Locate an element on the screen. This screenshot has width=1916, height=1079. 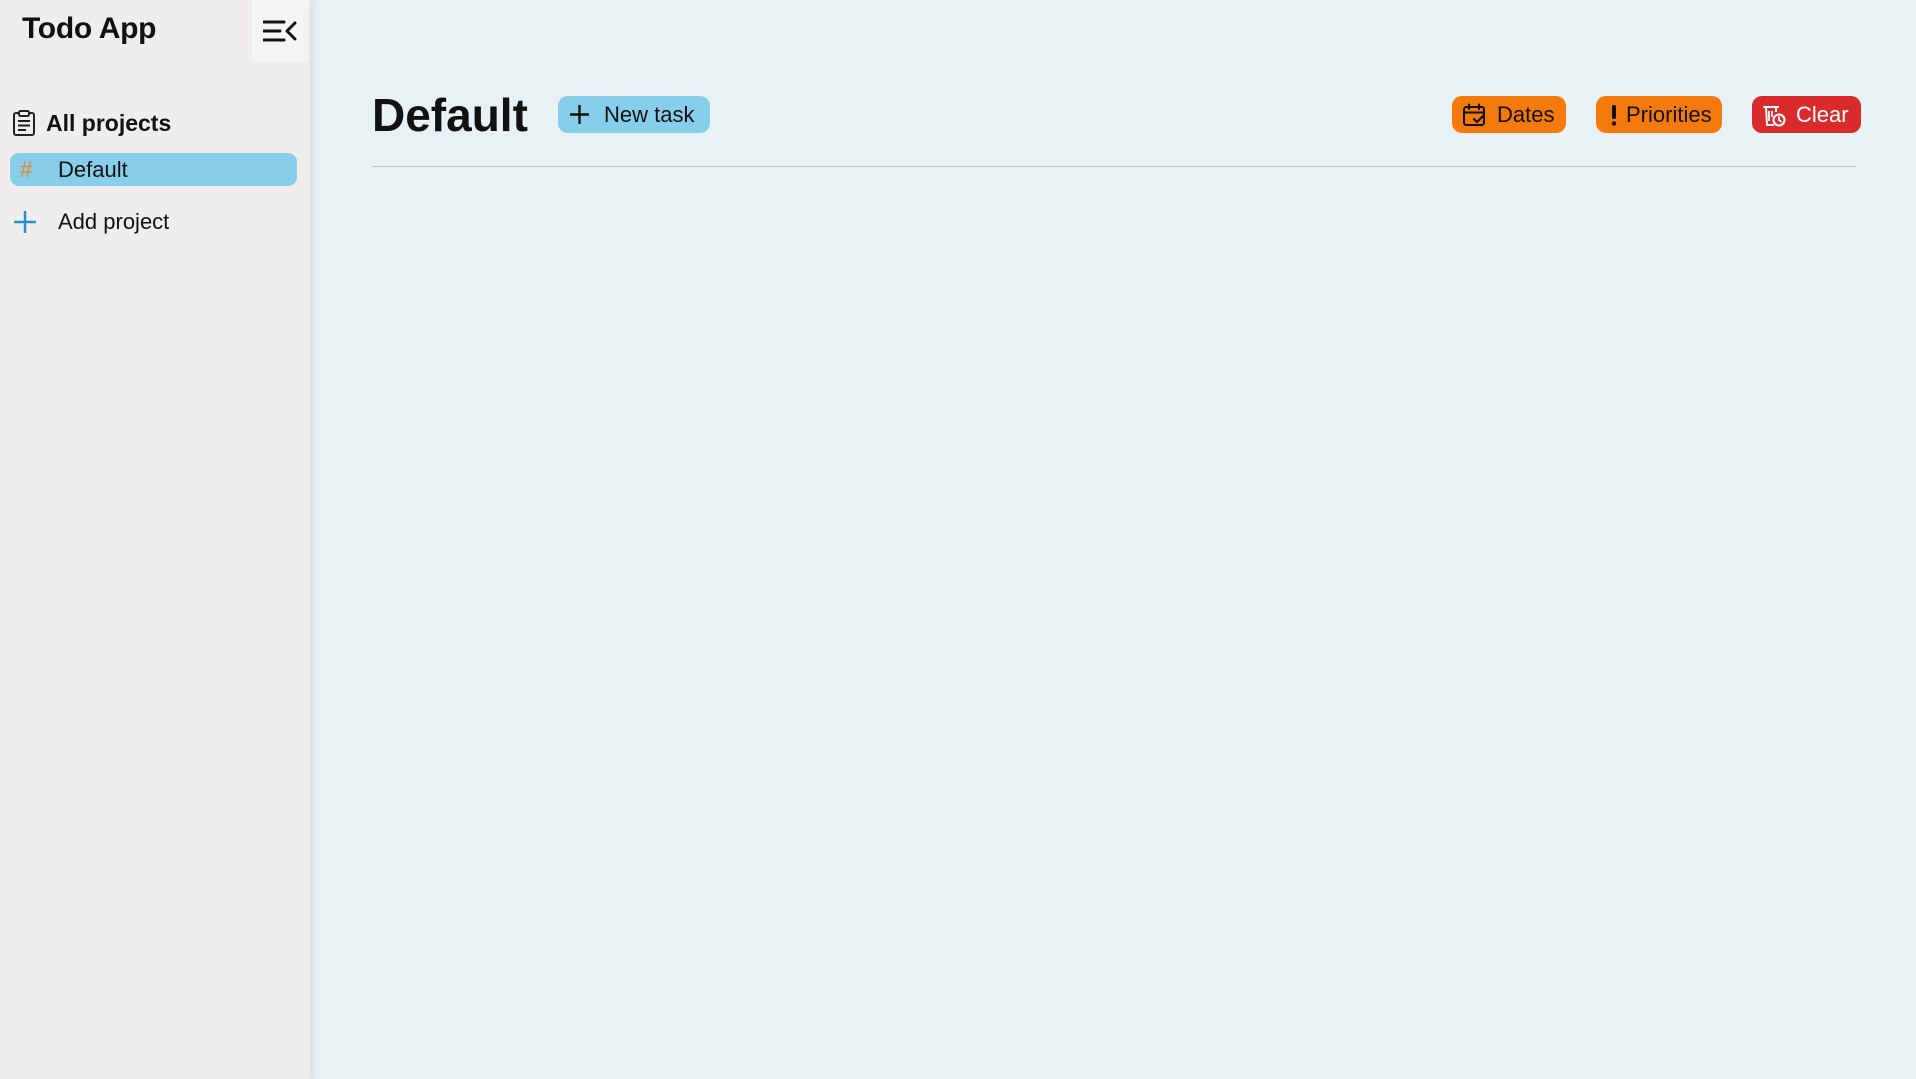
collapse-sidebar-button is located at coordinates (280, 31).